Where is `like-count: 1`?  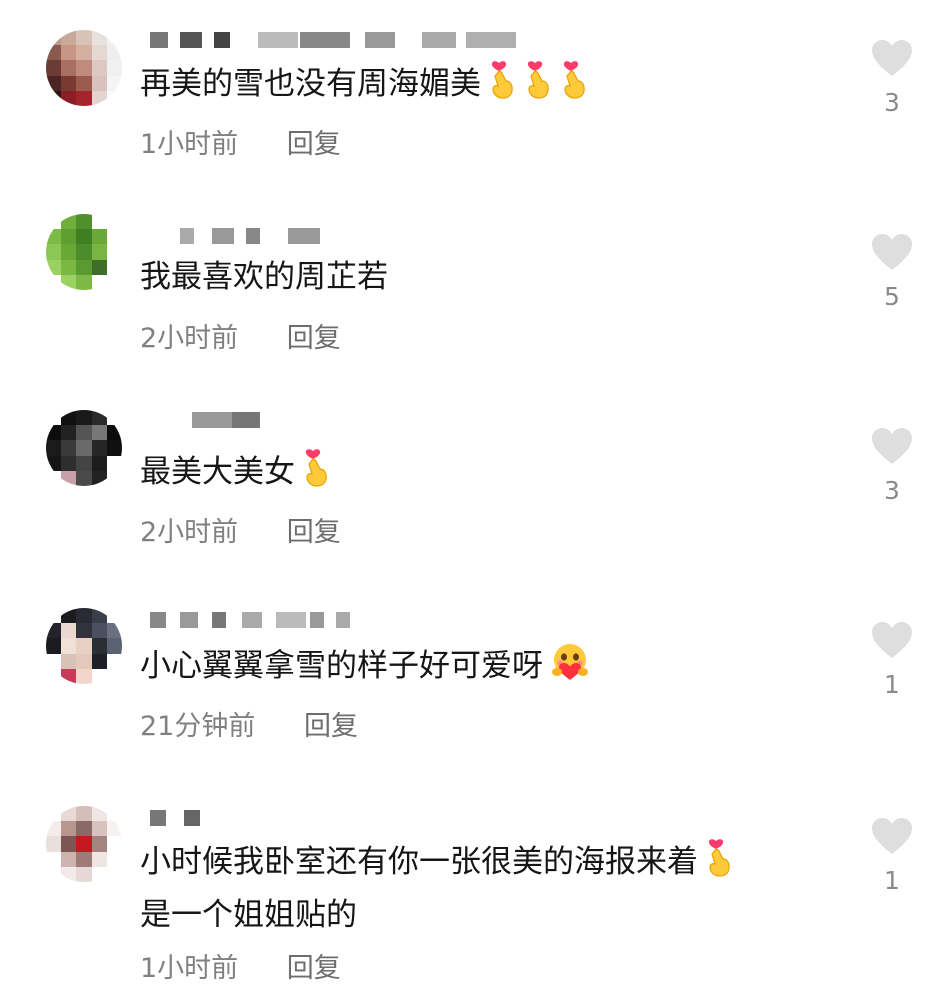
like-count: 1 is located at coordinates (892, 880).